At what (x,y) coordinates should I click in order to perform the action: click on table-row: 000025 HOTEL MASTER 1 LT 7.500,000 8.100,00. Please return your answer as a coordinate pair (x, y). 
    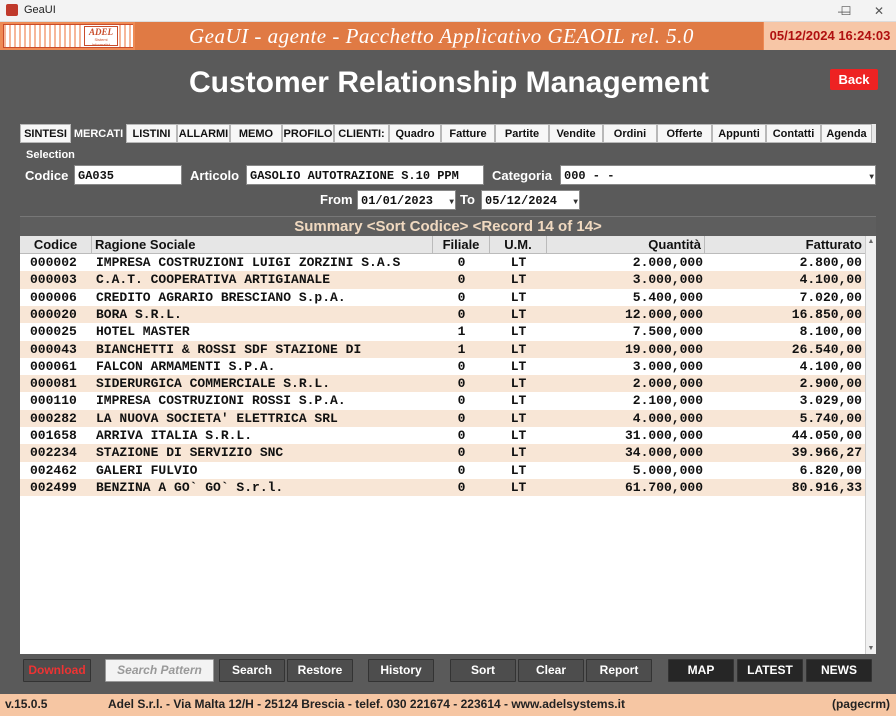
    Looking at the image, I should click on (442, 331).